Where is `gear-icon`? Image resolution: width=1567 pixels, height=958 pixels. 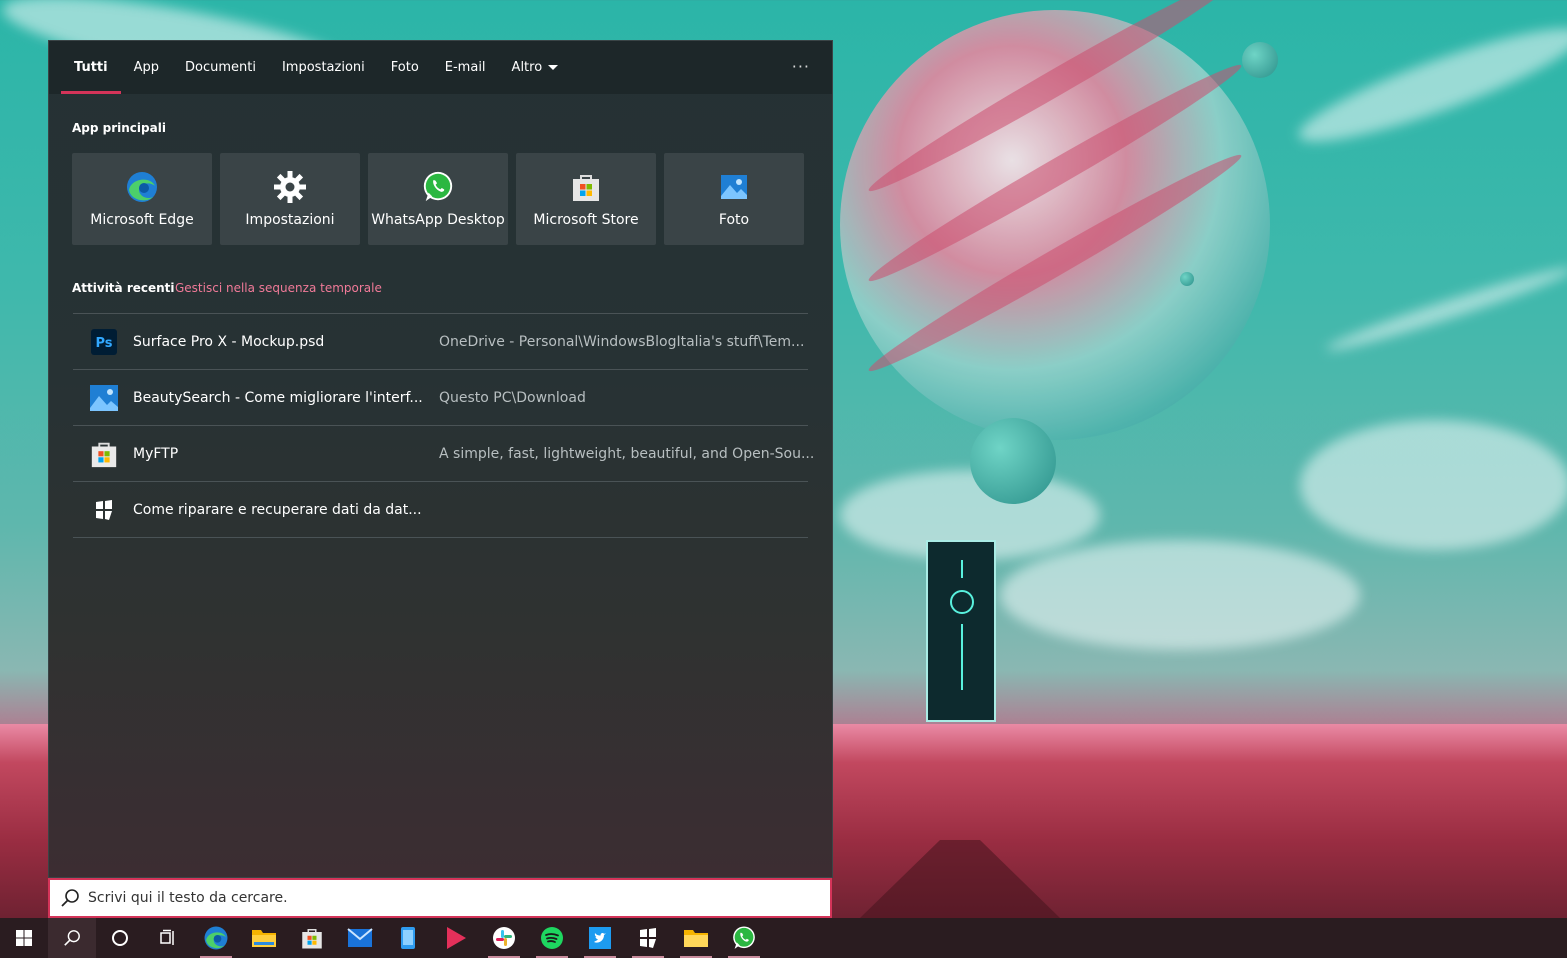
gear-icon is located at coordinates (290, 187).